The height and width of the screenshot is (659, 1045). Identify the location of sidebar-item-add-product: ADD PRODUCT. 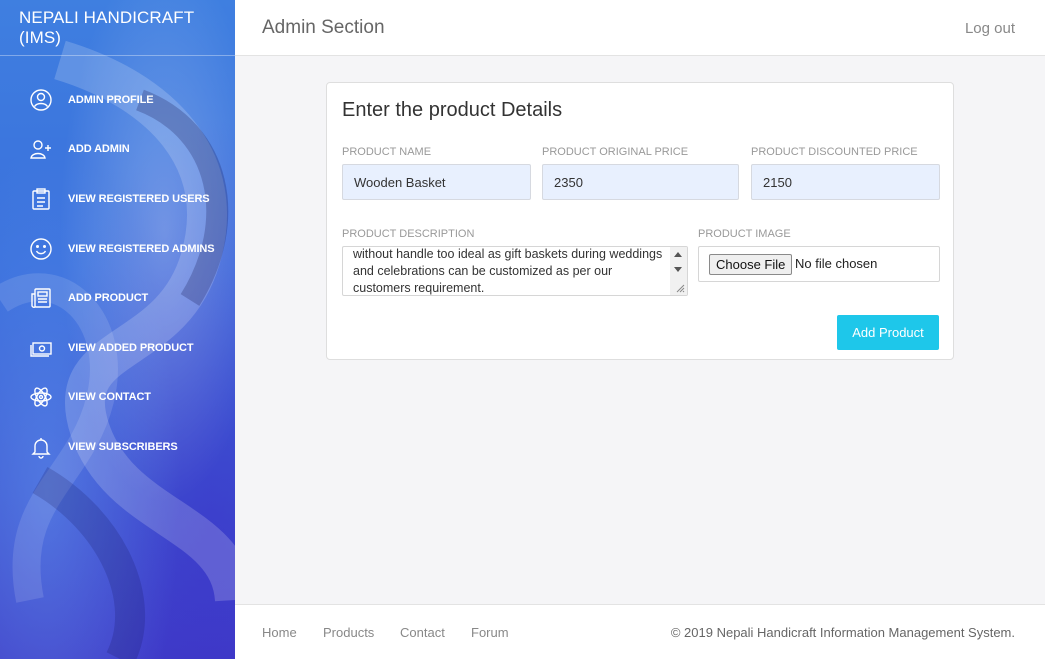
(117, 298).